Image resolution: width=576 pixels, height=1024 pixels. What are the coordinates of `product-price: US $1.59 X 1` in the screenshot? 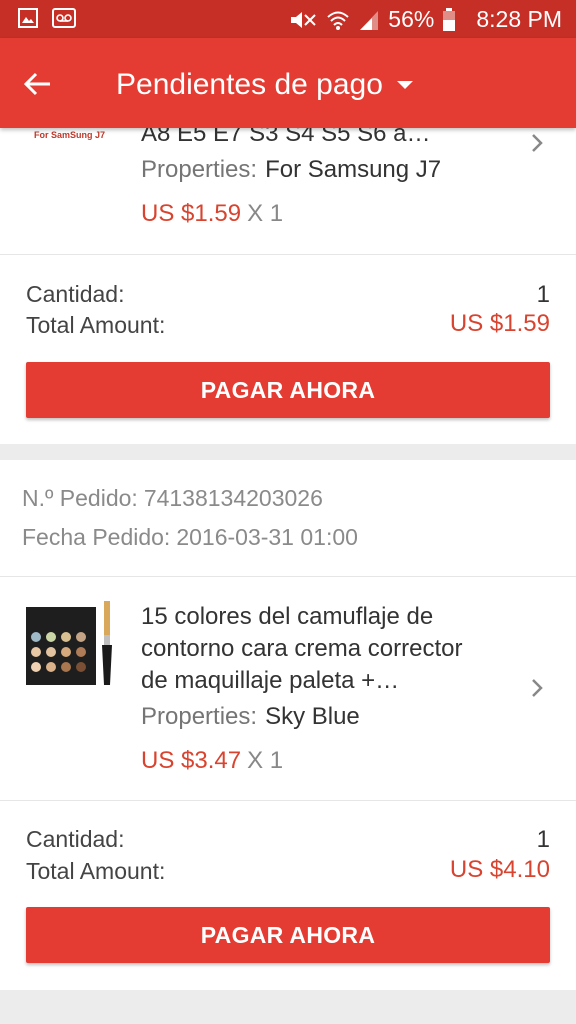 It's located at (212, 214).